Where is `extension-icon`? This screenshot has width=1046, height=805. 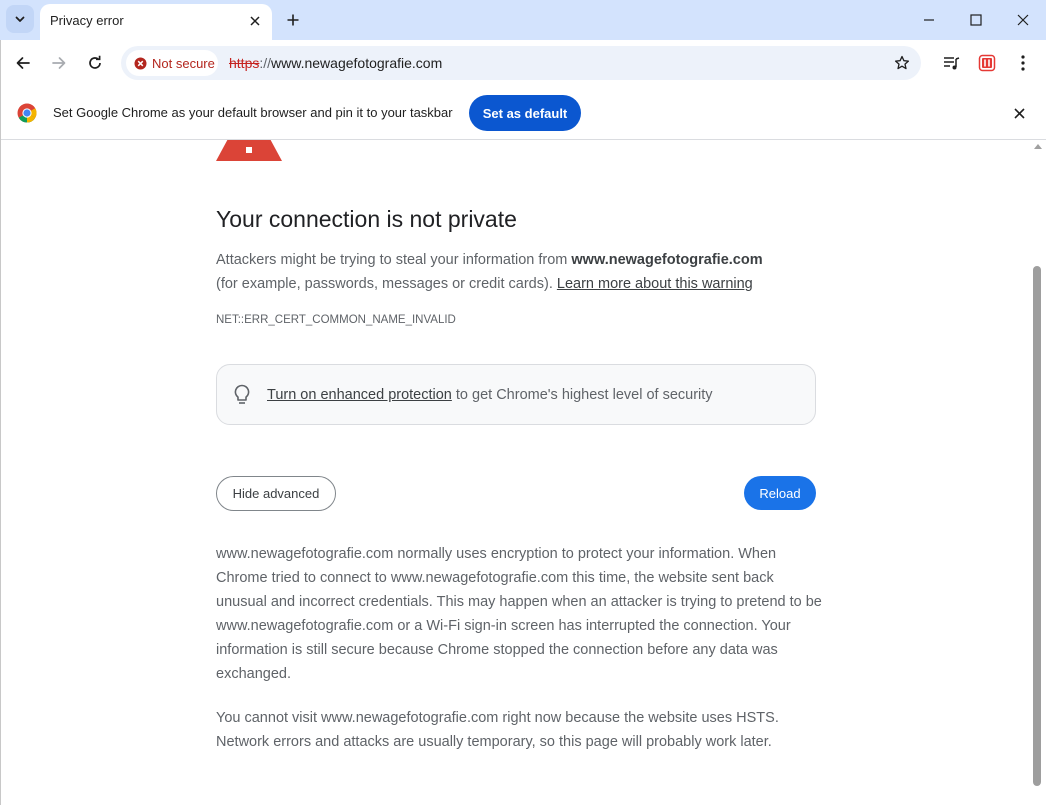 extension-icon is located at coordinates (987, 63).